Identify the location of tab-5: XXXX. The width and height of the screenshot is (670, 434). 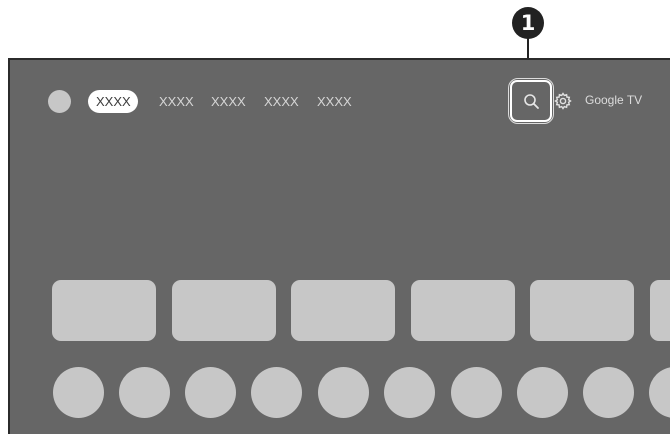
(334, 101).